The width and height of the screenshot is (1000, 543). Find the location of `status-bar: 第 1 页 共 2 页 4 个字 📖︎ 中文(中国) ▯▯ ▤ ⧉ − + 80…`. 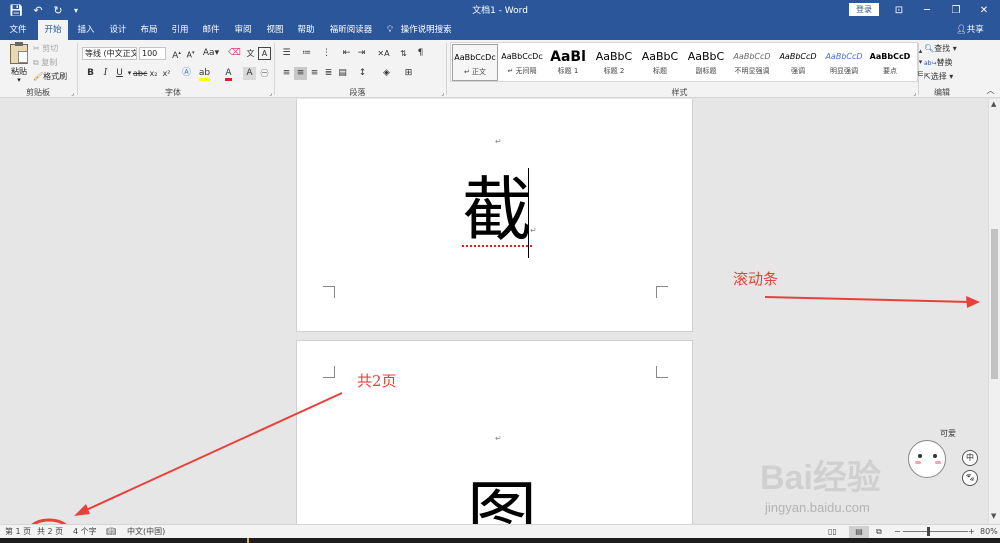

status-bar: 第 1 页 共 2 页 4 个字 📖︎ 中文(中国) ▯▯ ▤ ⧉ − + 80… is located at coordinates (500, 531).